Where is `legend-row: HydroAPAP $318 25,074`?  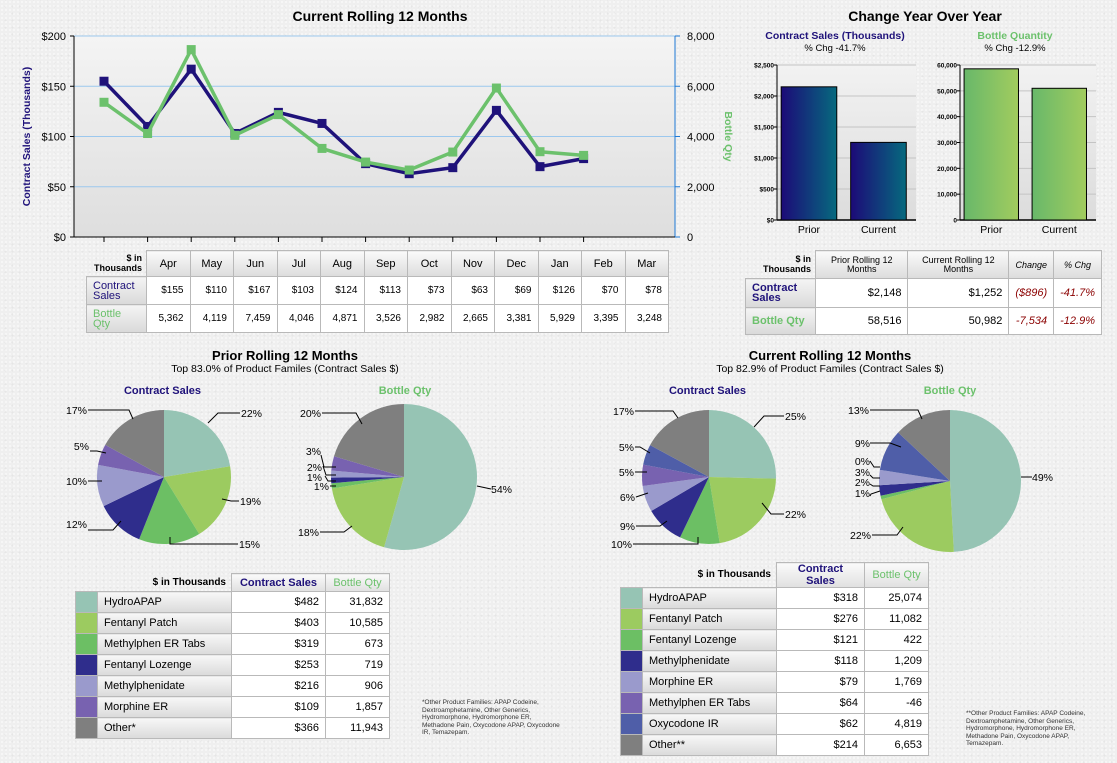 legend-row: HydroAPAP $318 25,074 is located at coordinates (774, 598).